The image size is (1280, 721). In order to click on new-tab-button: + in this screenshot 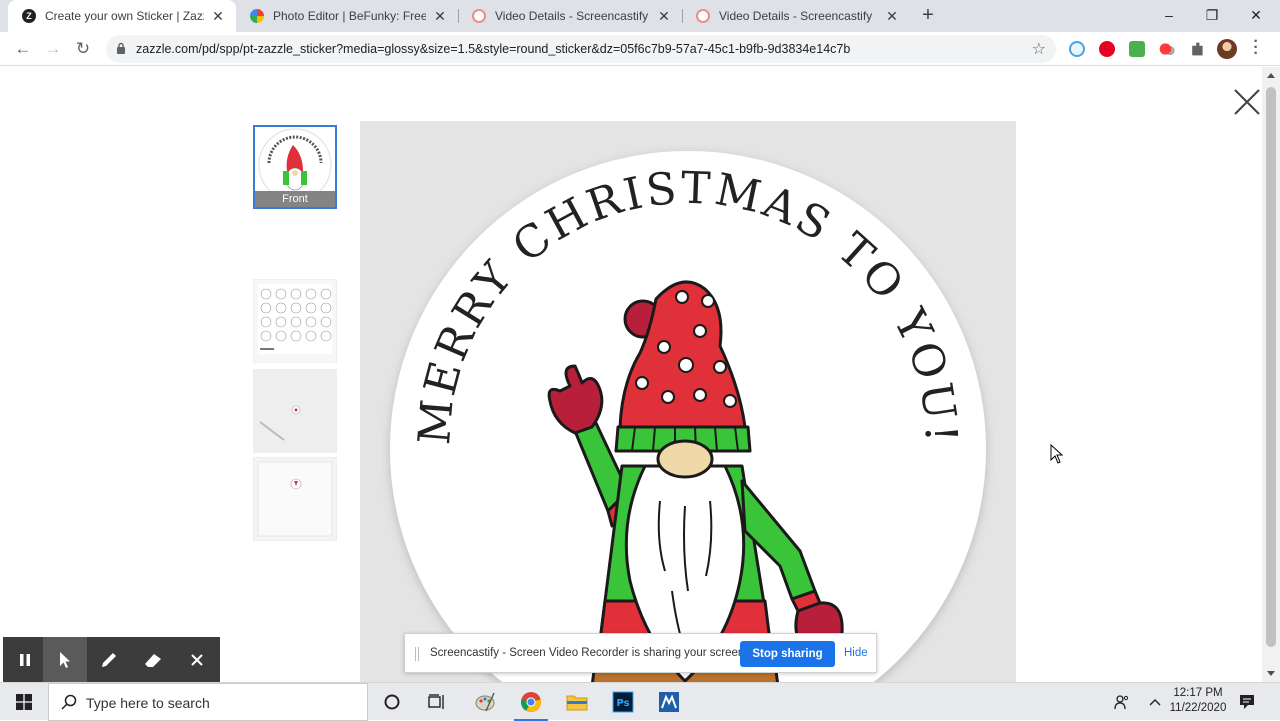, I will do `click(928, 15)`.